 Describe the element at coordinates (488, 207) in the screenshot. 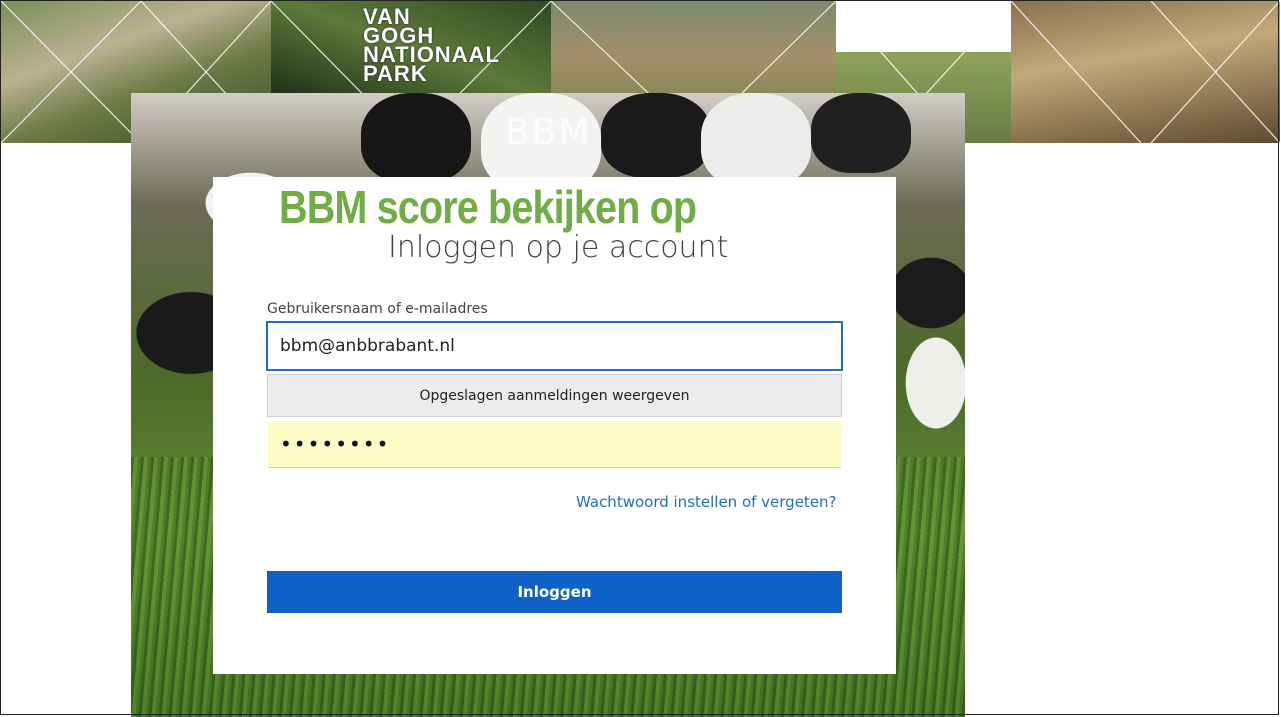

I see `slide-title: BBM score bekijken op` at that location.